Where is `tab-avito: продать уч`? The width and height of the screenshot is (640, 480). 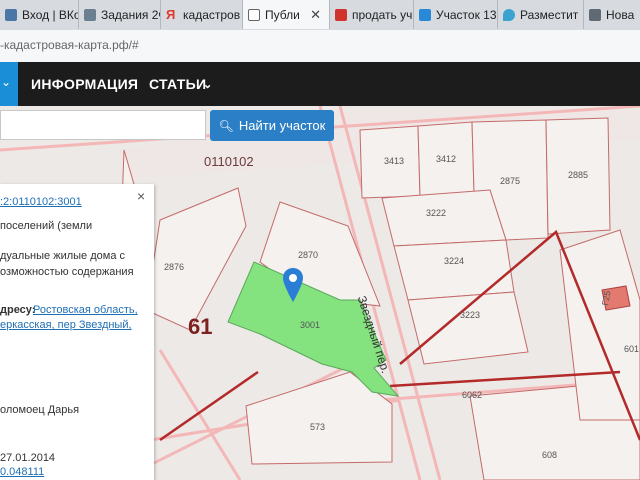
tab-avito: продать уч is located at coordinates (372, 14).